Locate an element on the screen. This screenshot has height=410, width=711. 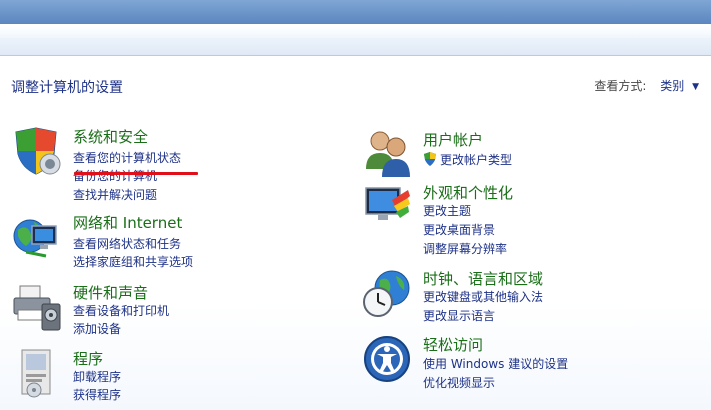
category-title-programs: 程序 is located at coordinates (88, 358).